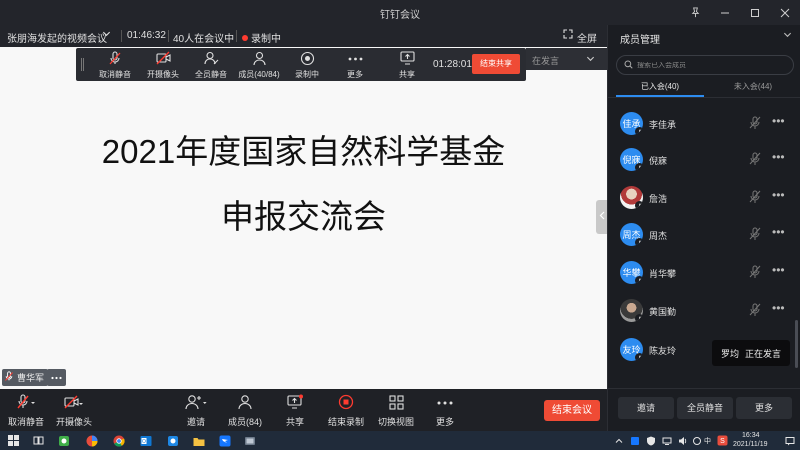  I want to click on active-speaker-toast: 罗均 正在发言, so click(751, 353).